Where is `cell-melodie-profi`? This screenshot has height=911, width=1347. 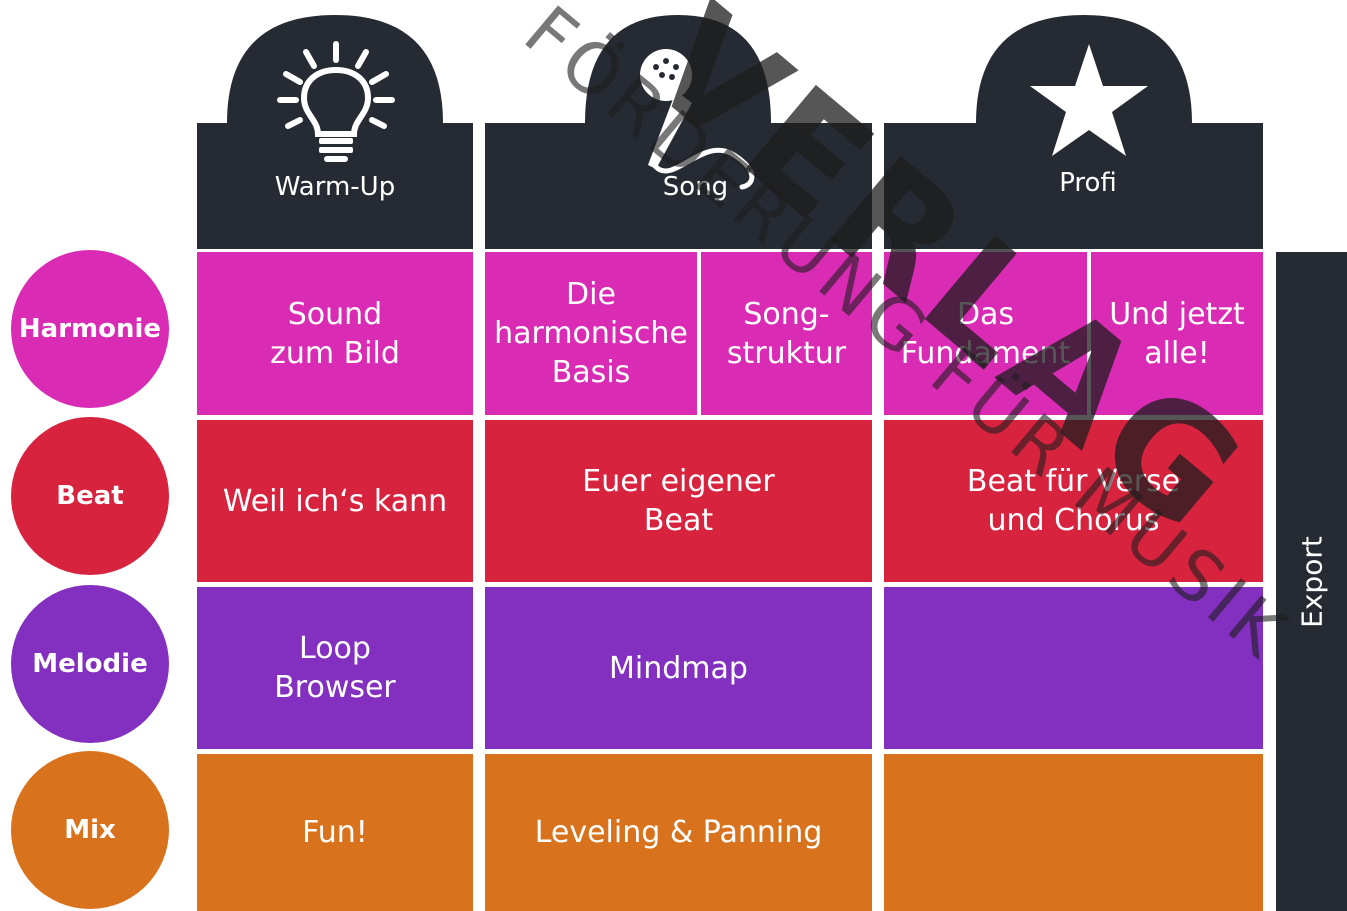
cell-melodie-profi is located at coordinates (1073, 668).